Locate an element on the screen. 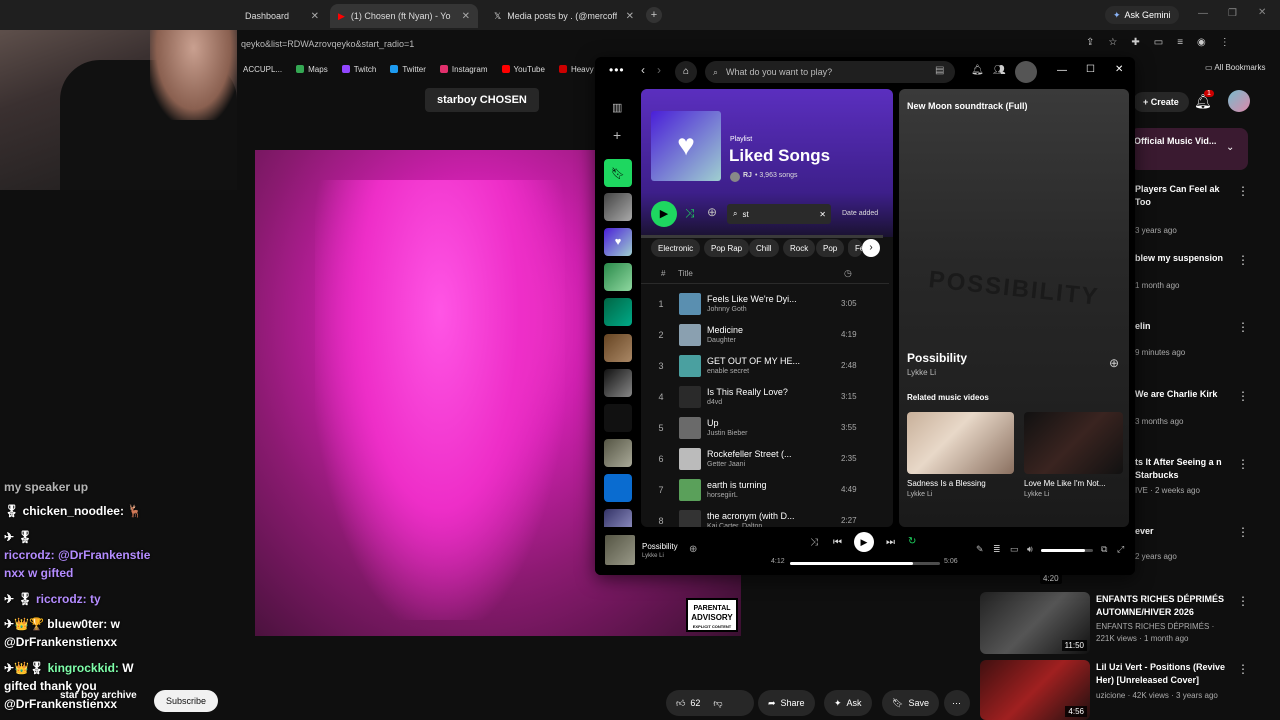  player-title: Possibility is located at coordinates (660, 546).